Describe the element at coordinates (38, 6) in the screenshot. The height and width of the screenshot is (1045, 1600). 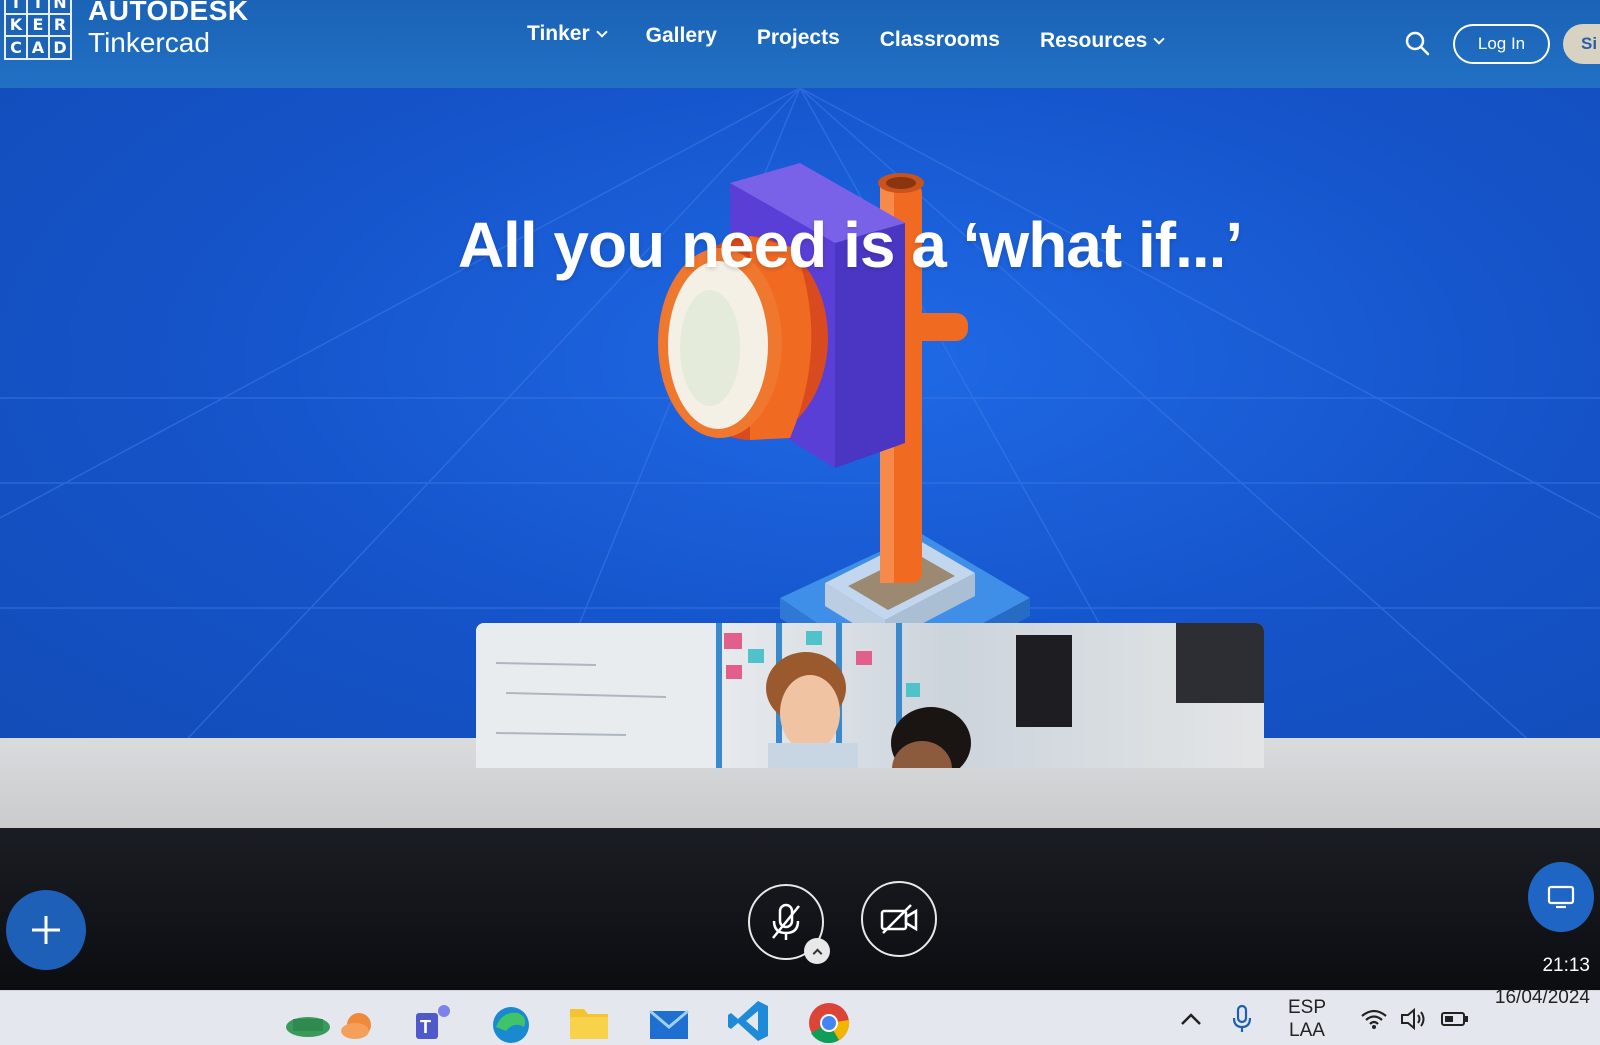
I see `logo-letter: I` at that location.